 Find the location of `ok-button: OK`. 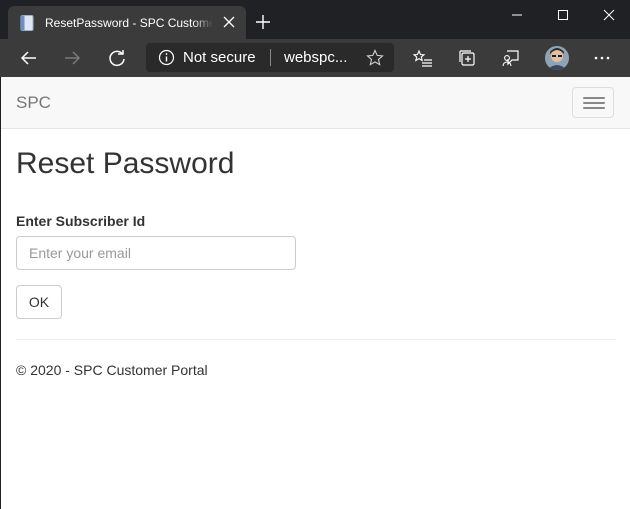

ok-button: OK is located at coordinates (39, 302).